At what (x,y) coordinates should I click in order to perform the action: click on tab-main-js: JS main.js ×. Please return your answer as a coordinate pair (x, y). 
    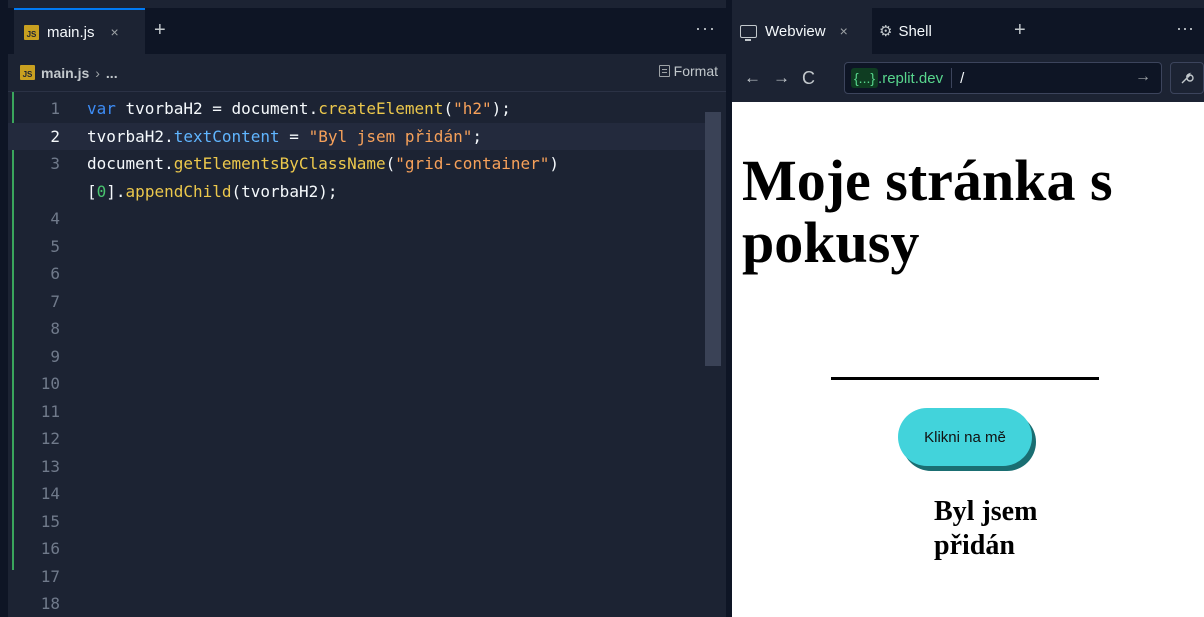
    Looking at the image, I should click on (79, 31).